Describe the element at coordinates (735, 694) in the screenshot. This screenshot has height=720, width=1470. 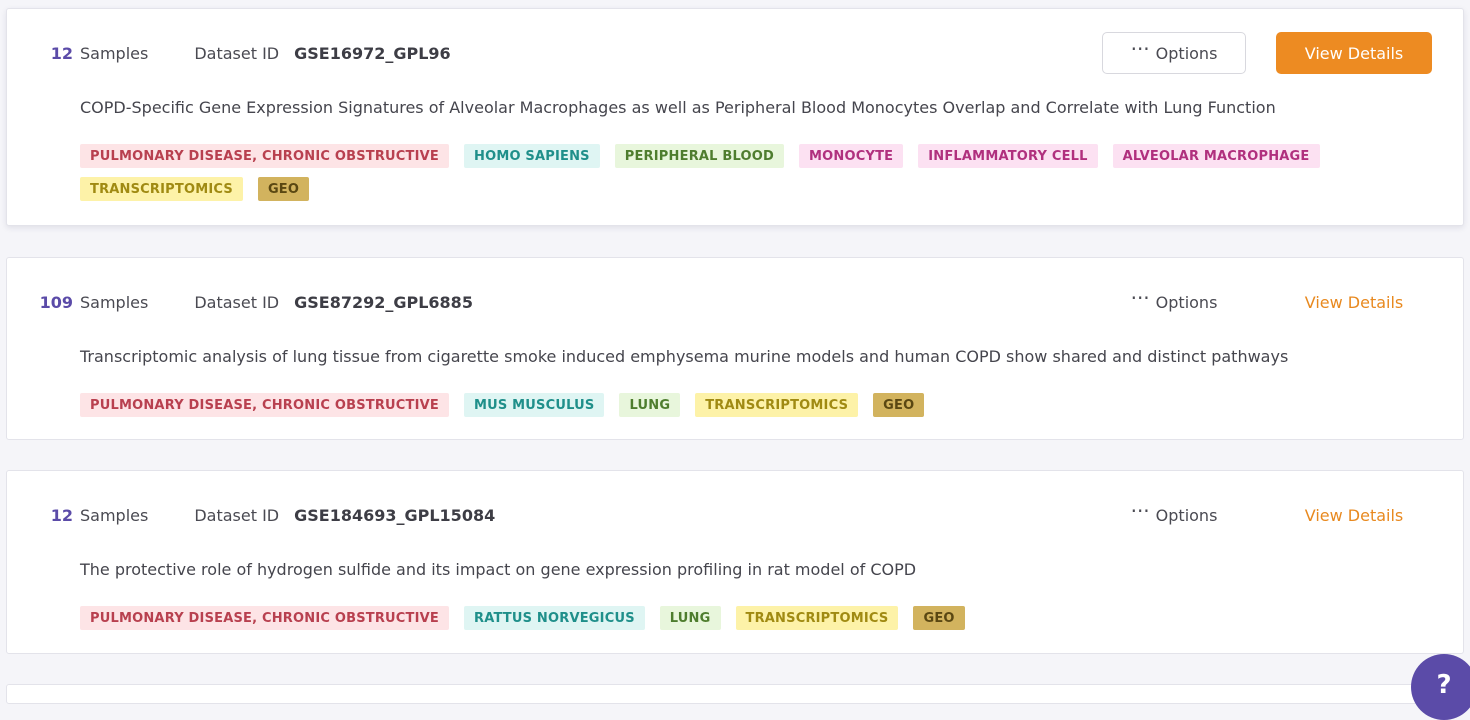
I see `dataset-card` at that location.